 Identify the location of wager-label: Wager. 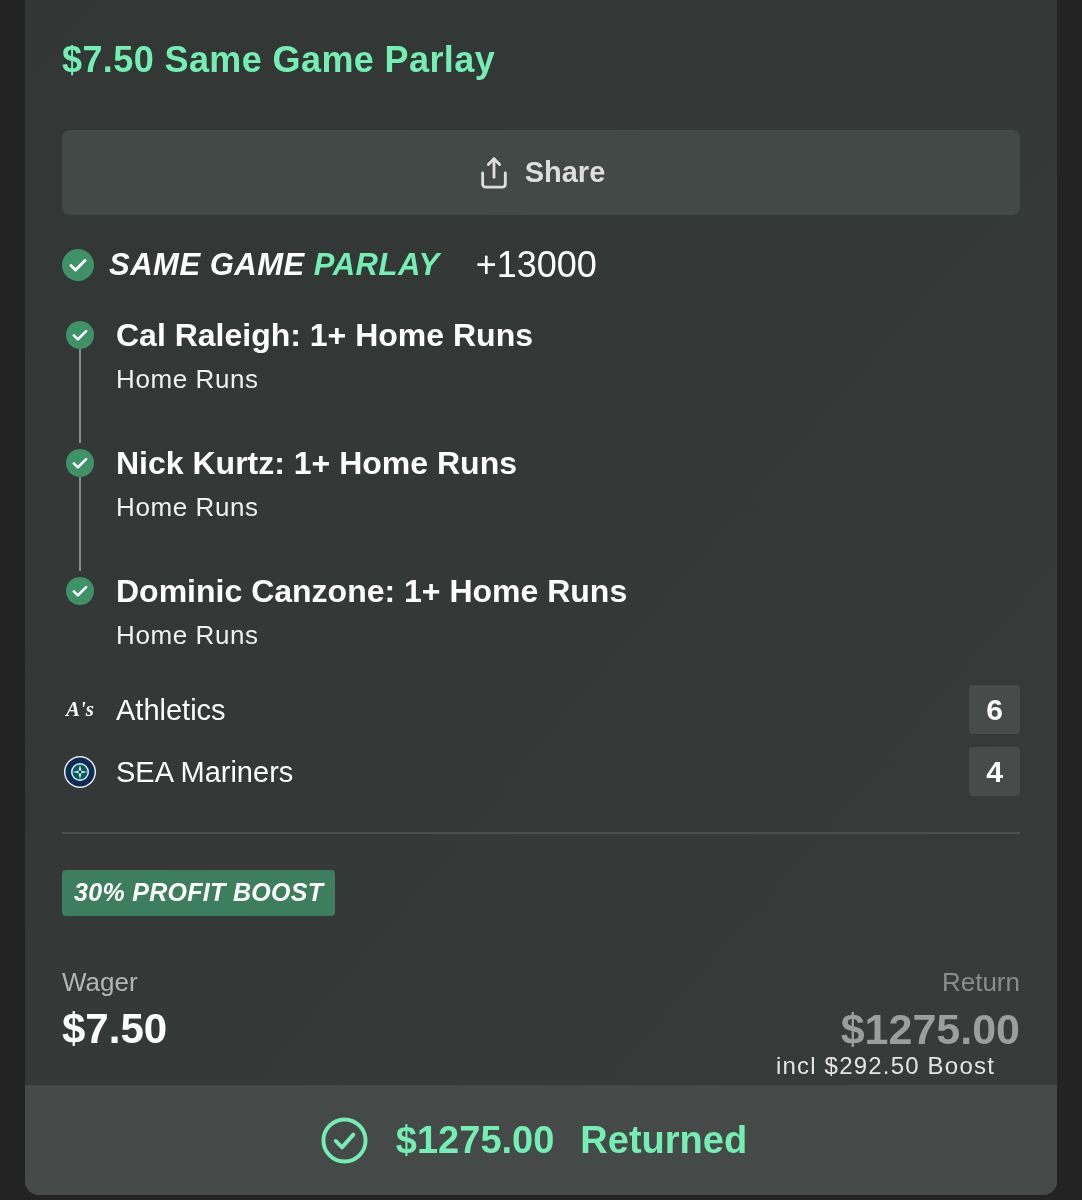
(100, 982).